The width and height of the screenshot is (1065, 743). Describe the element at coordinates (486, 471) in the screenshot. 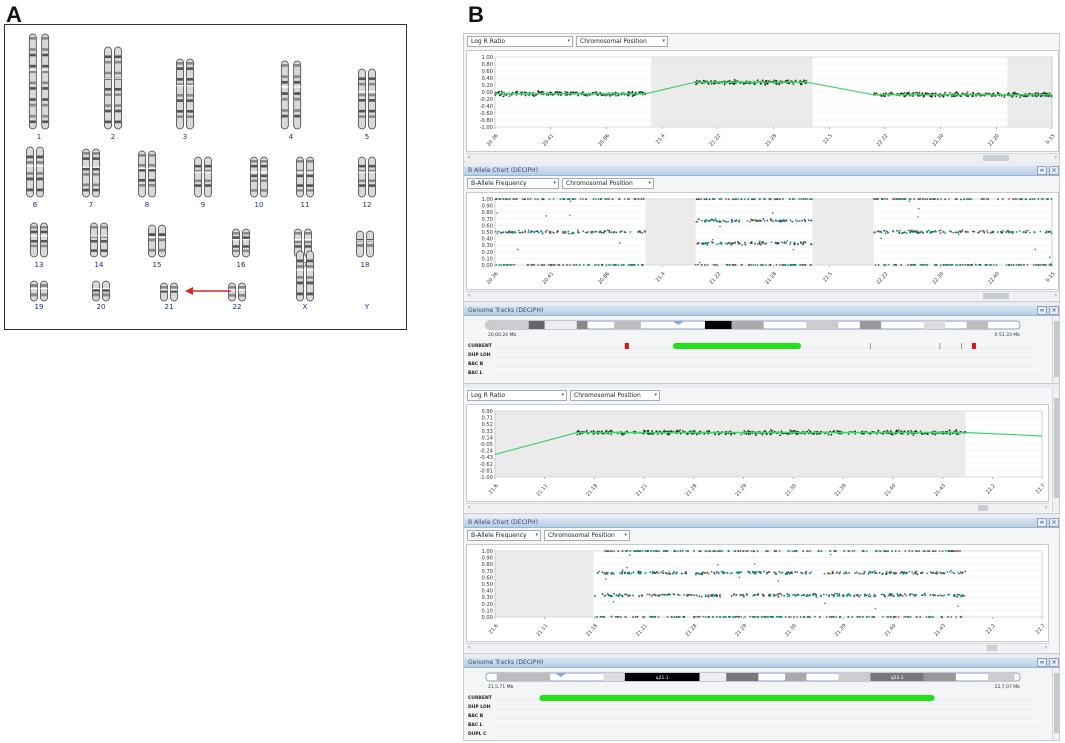

I see `y-tick-label: -0.81` at that location.